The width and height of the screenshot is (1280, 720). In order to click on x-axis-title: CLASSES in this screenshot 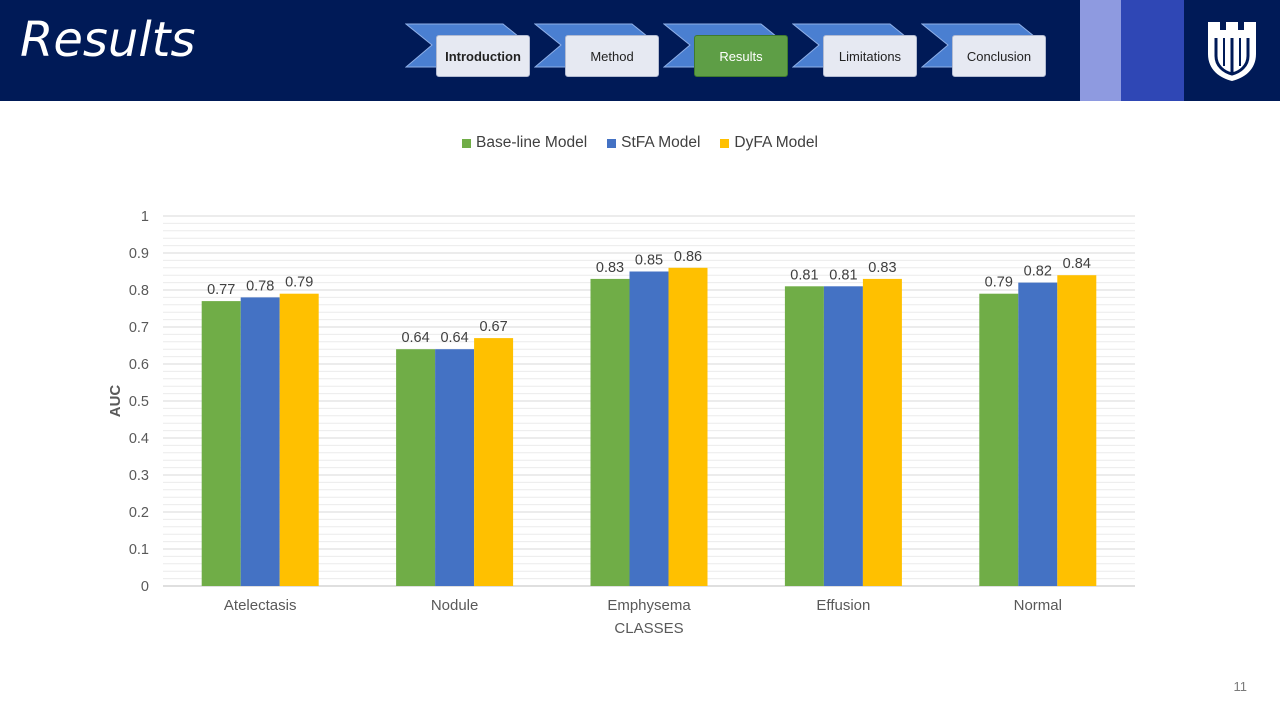, I will do `click(648, 628)`.